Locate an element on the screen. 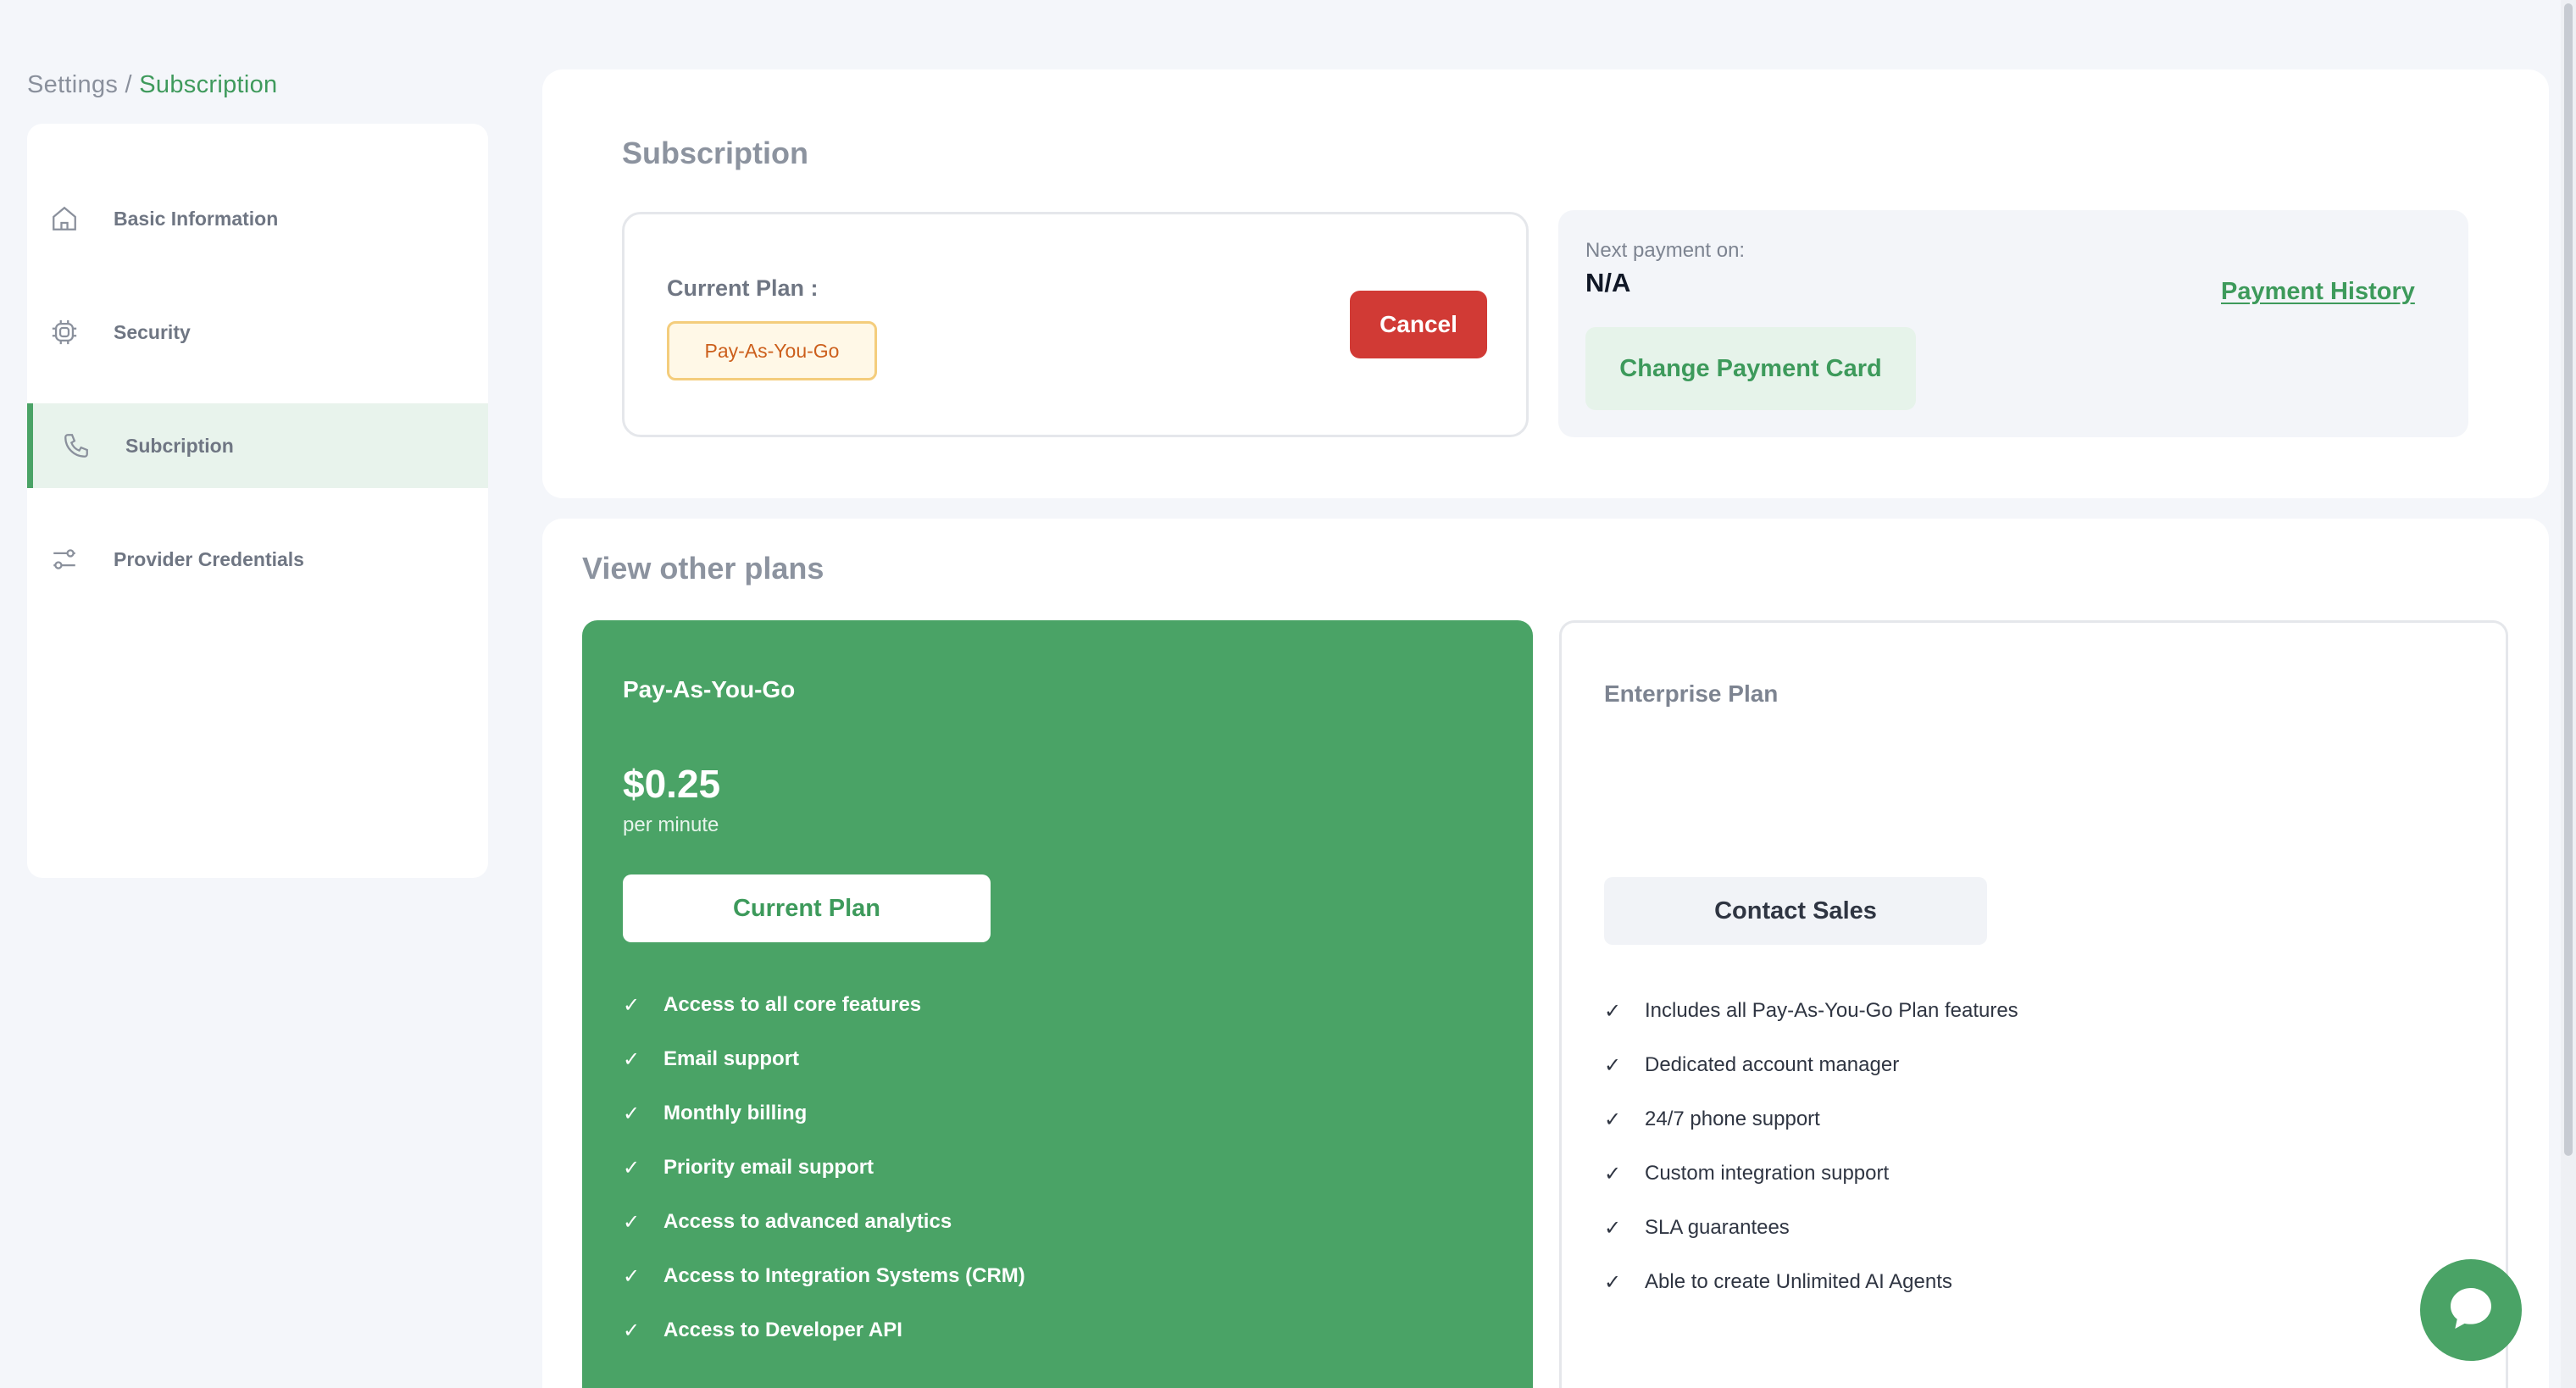 The width and height of the screenshot is (2576, 1388). feature-text: Includes all Pay-As-You-Go Plan features is located at coordinates (1831, 1010).